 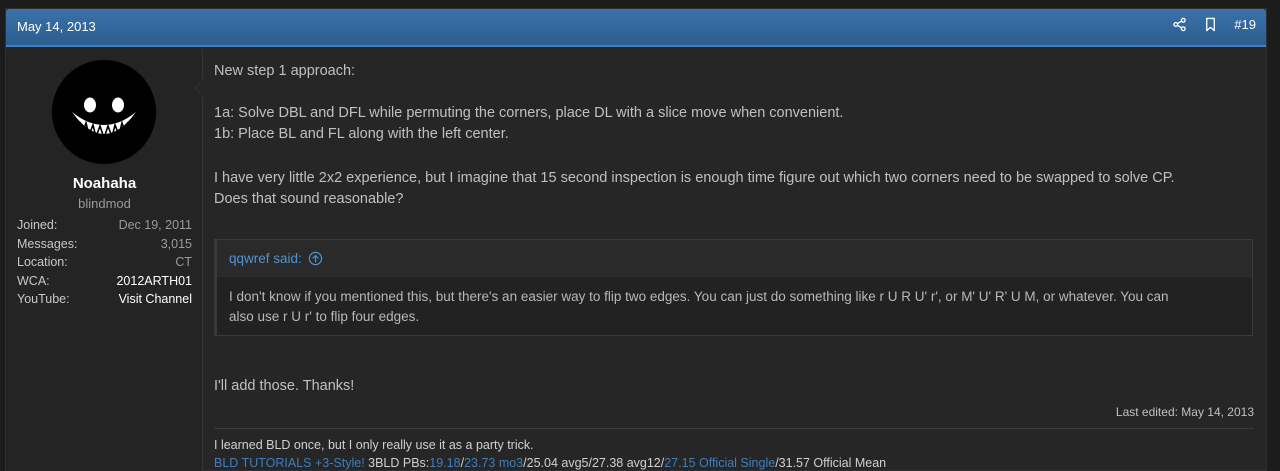 I want to click on post-date: May 14, 2013, so click(x=56, y=26).